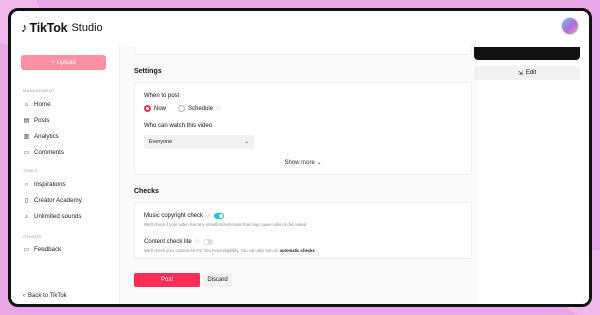 This screenshot has height=315, width=600. What do you see at coordinates (49, 152) in the screenshot?
I see `sidebar-item-label: Comments` at bounding box center [49, 152].